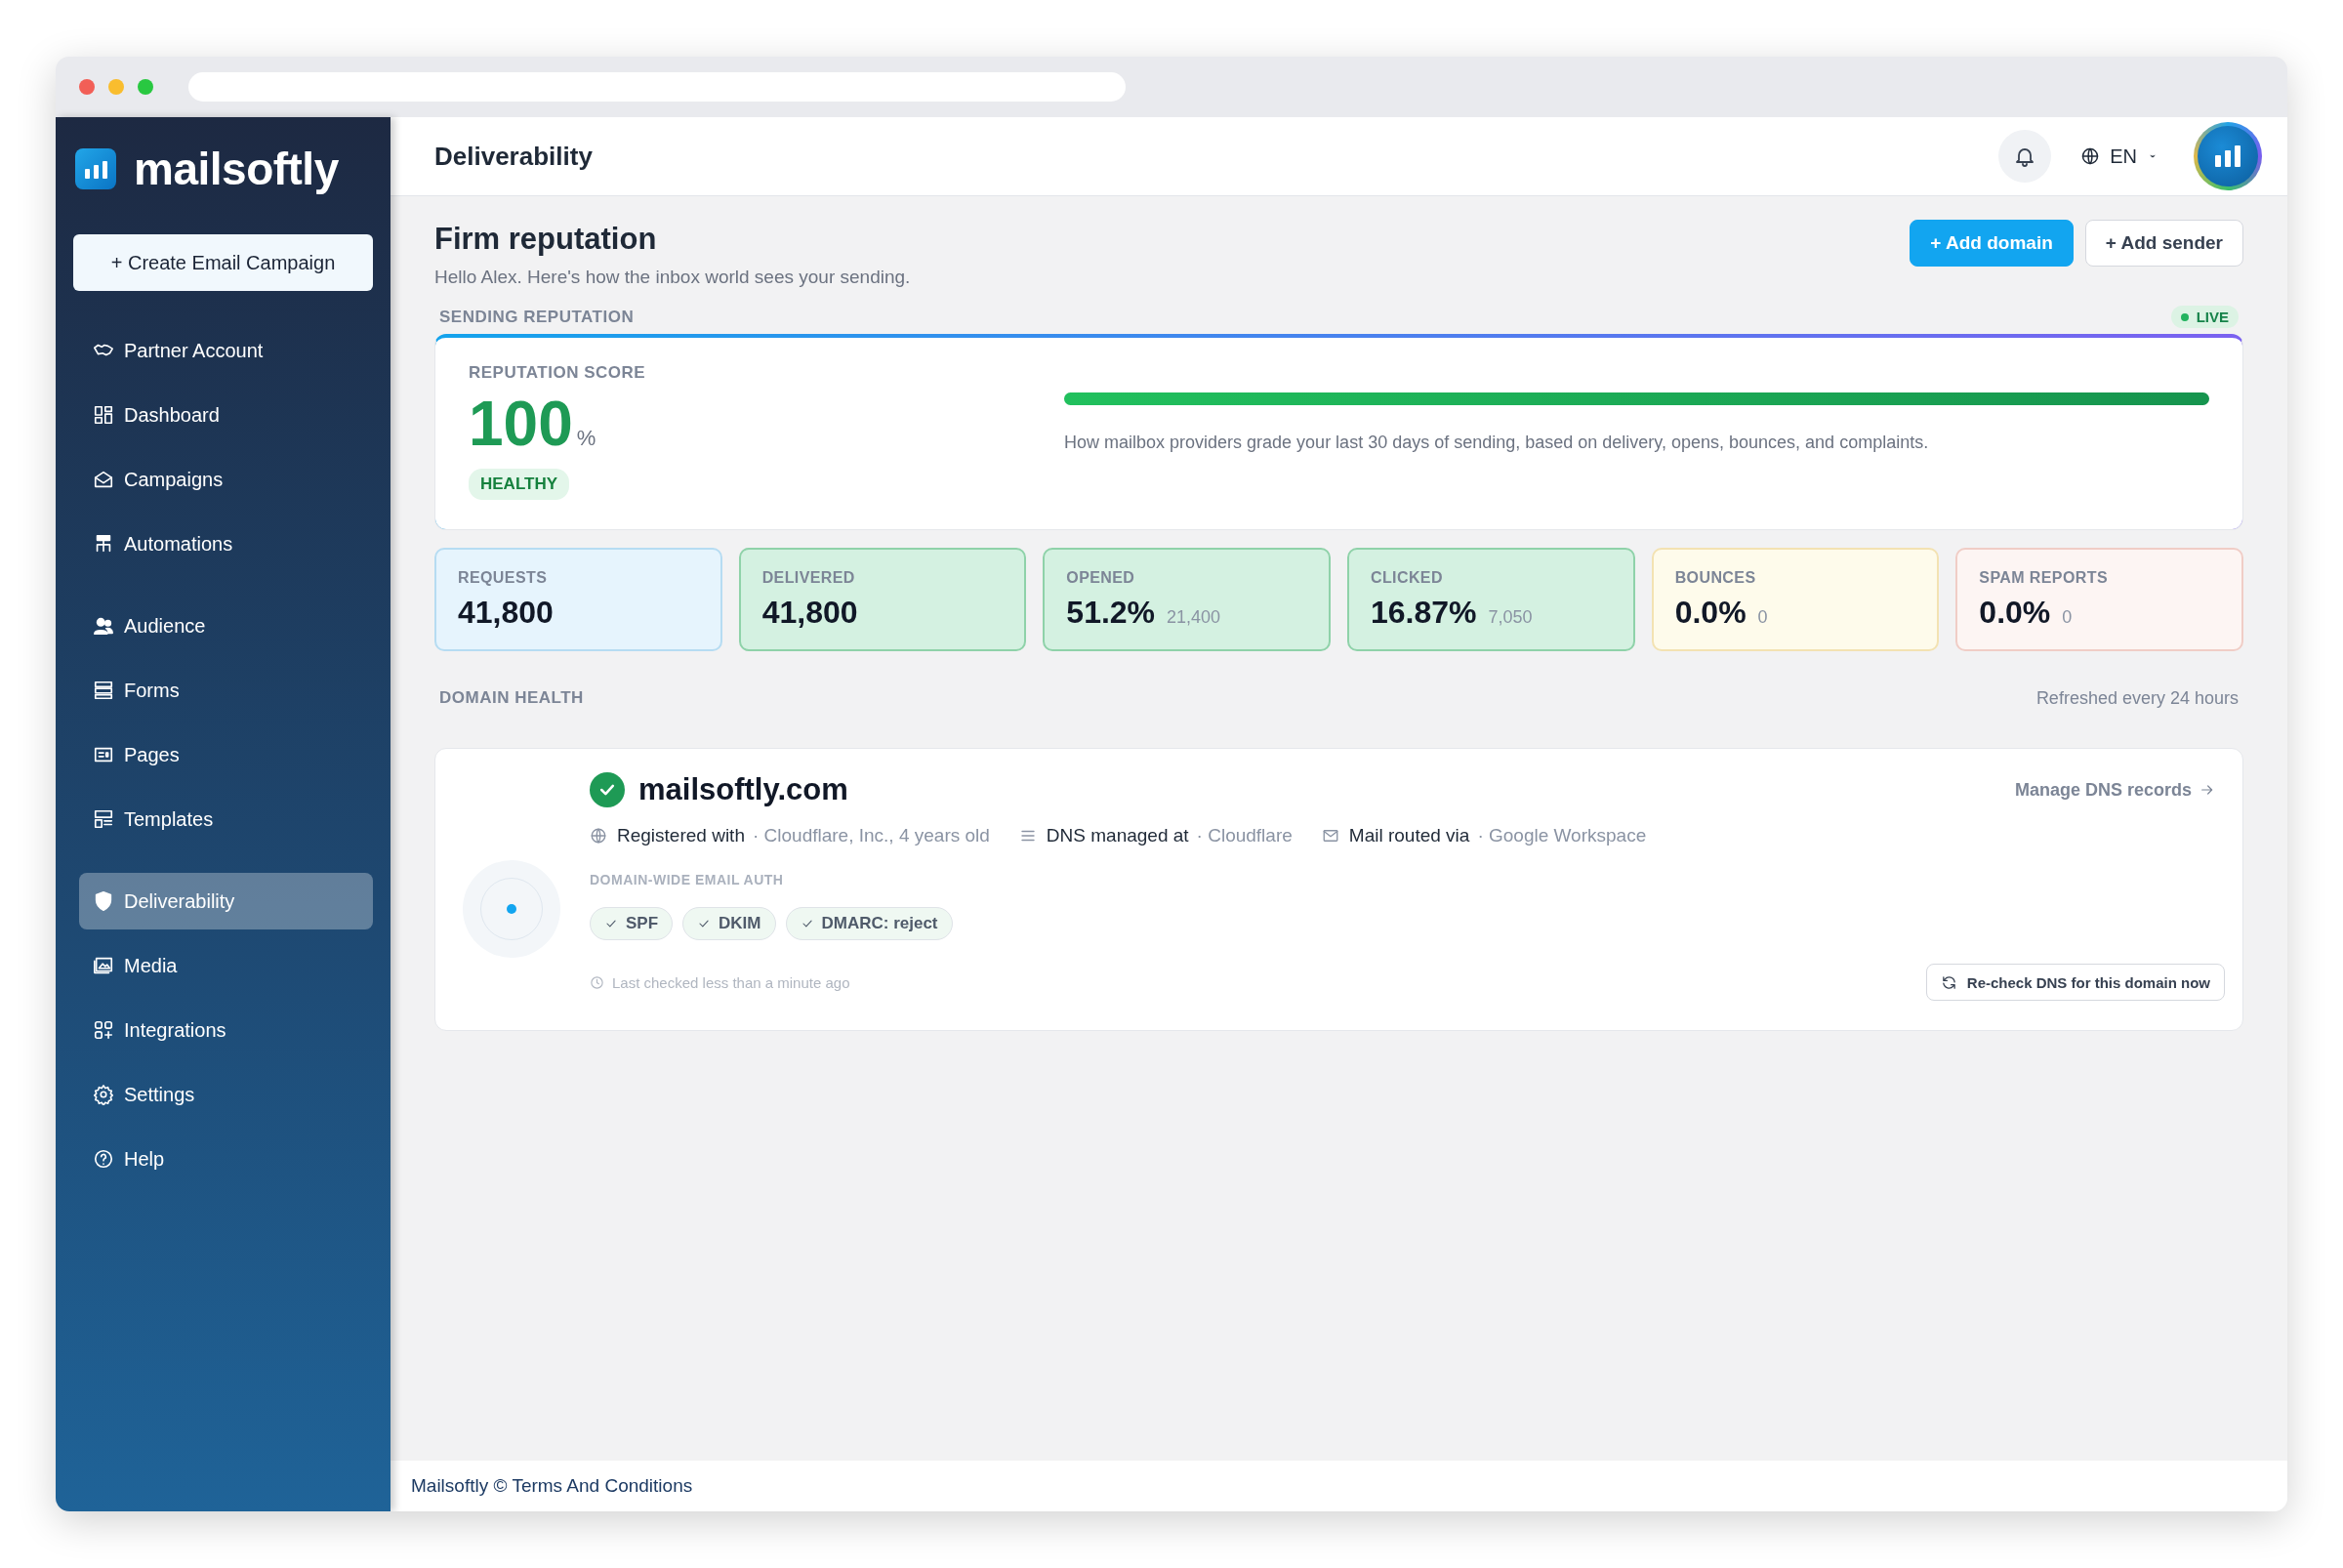  What do you see at coordinates (1497, 443) in the screenshot?
I see `description-text: How mailbox providers grade your last 30 days of sending, based on delivery, opens, bounces, and complaints.` at bounding box center [1497, 443].